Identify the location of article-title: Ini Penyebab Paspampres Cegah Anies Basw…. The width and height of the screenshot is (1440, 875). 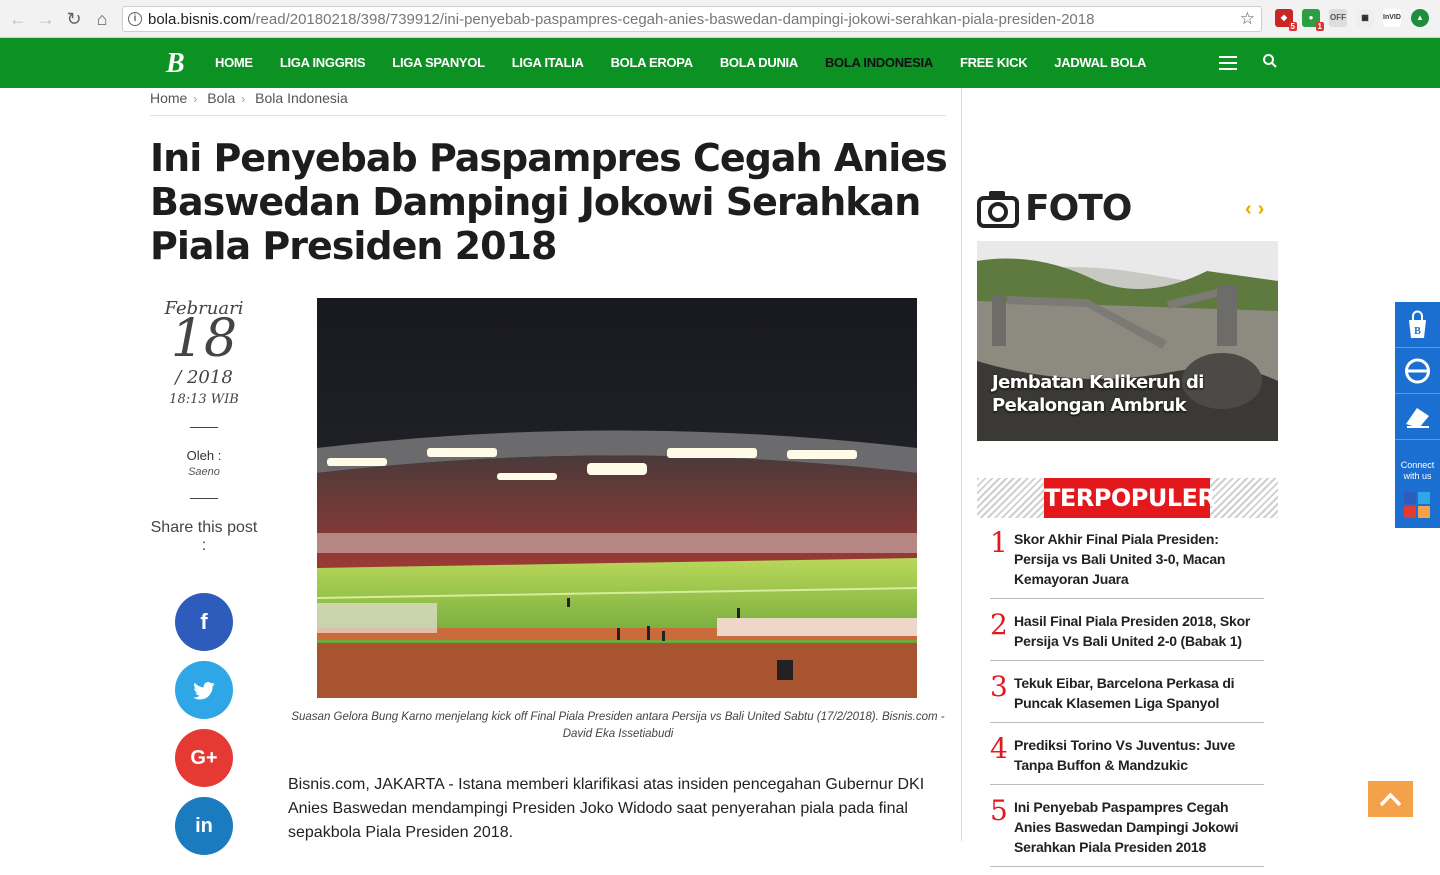
(549, 202).